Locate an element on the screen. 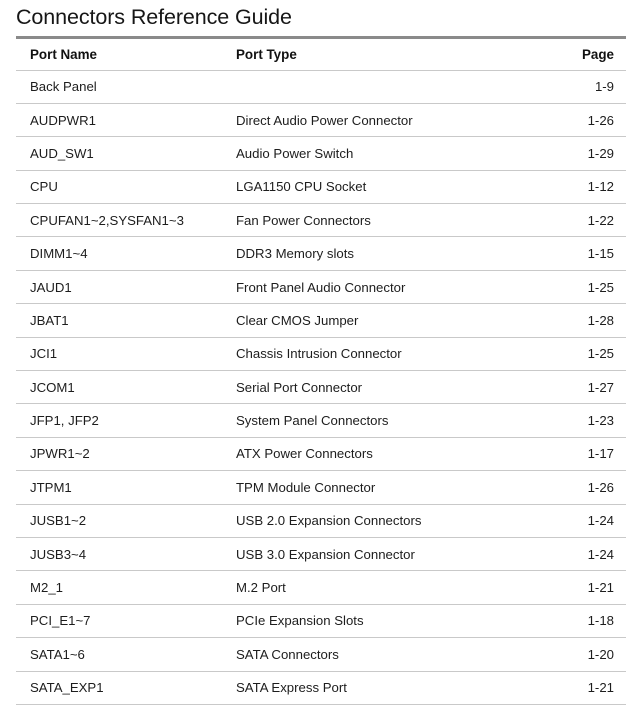 Image resolution: width=640 pixels, height=705 pixels. cell-port-type: M.2 Port is located at coordinates (391, 587).